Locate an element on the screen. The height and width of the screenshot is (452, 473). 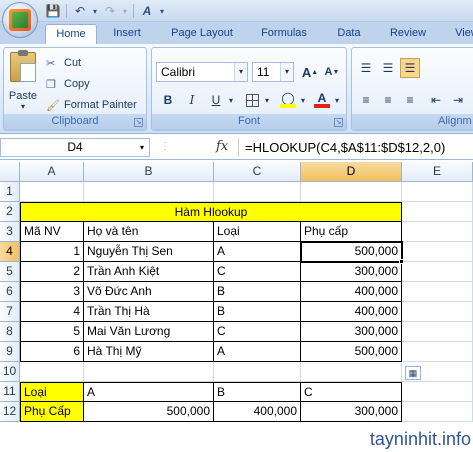
row-header: 9 is located at coordinates (10, 352).